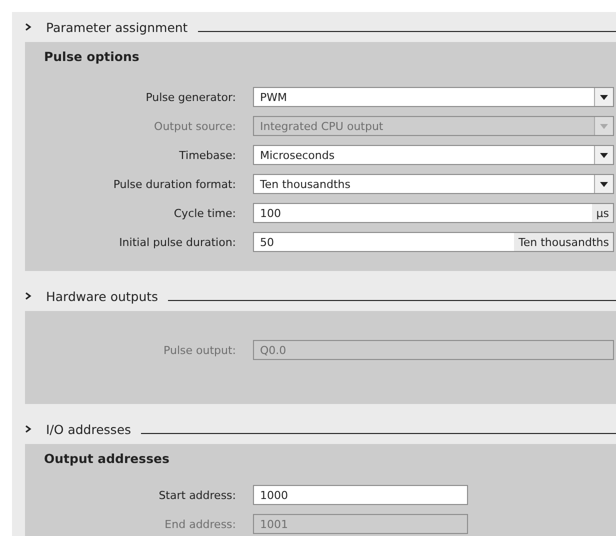  What do you see at coordinates (360, 495) in the screenshot?
I see `input-field: 1000` at bounding box center [360, 495].